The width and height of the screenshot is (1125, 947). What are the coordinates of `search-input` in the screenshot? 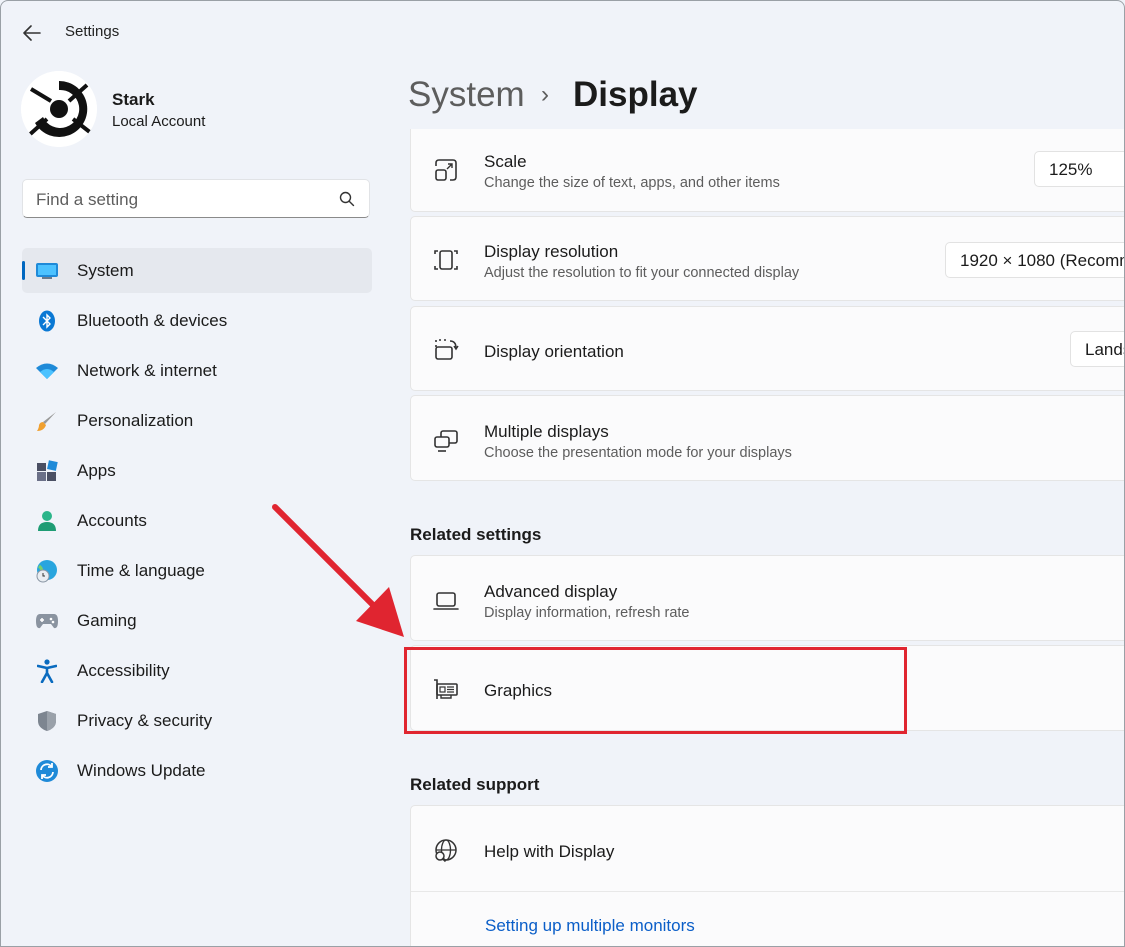 It's located at (180, 199).